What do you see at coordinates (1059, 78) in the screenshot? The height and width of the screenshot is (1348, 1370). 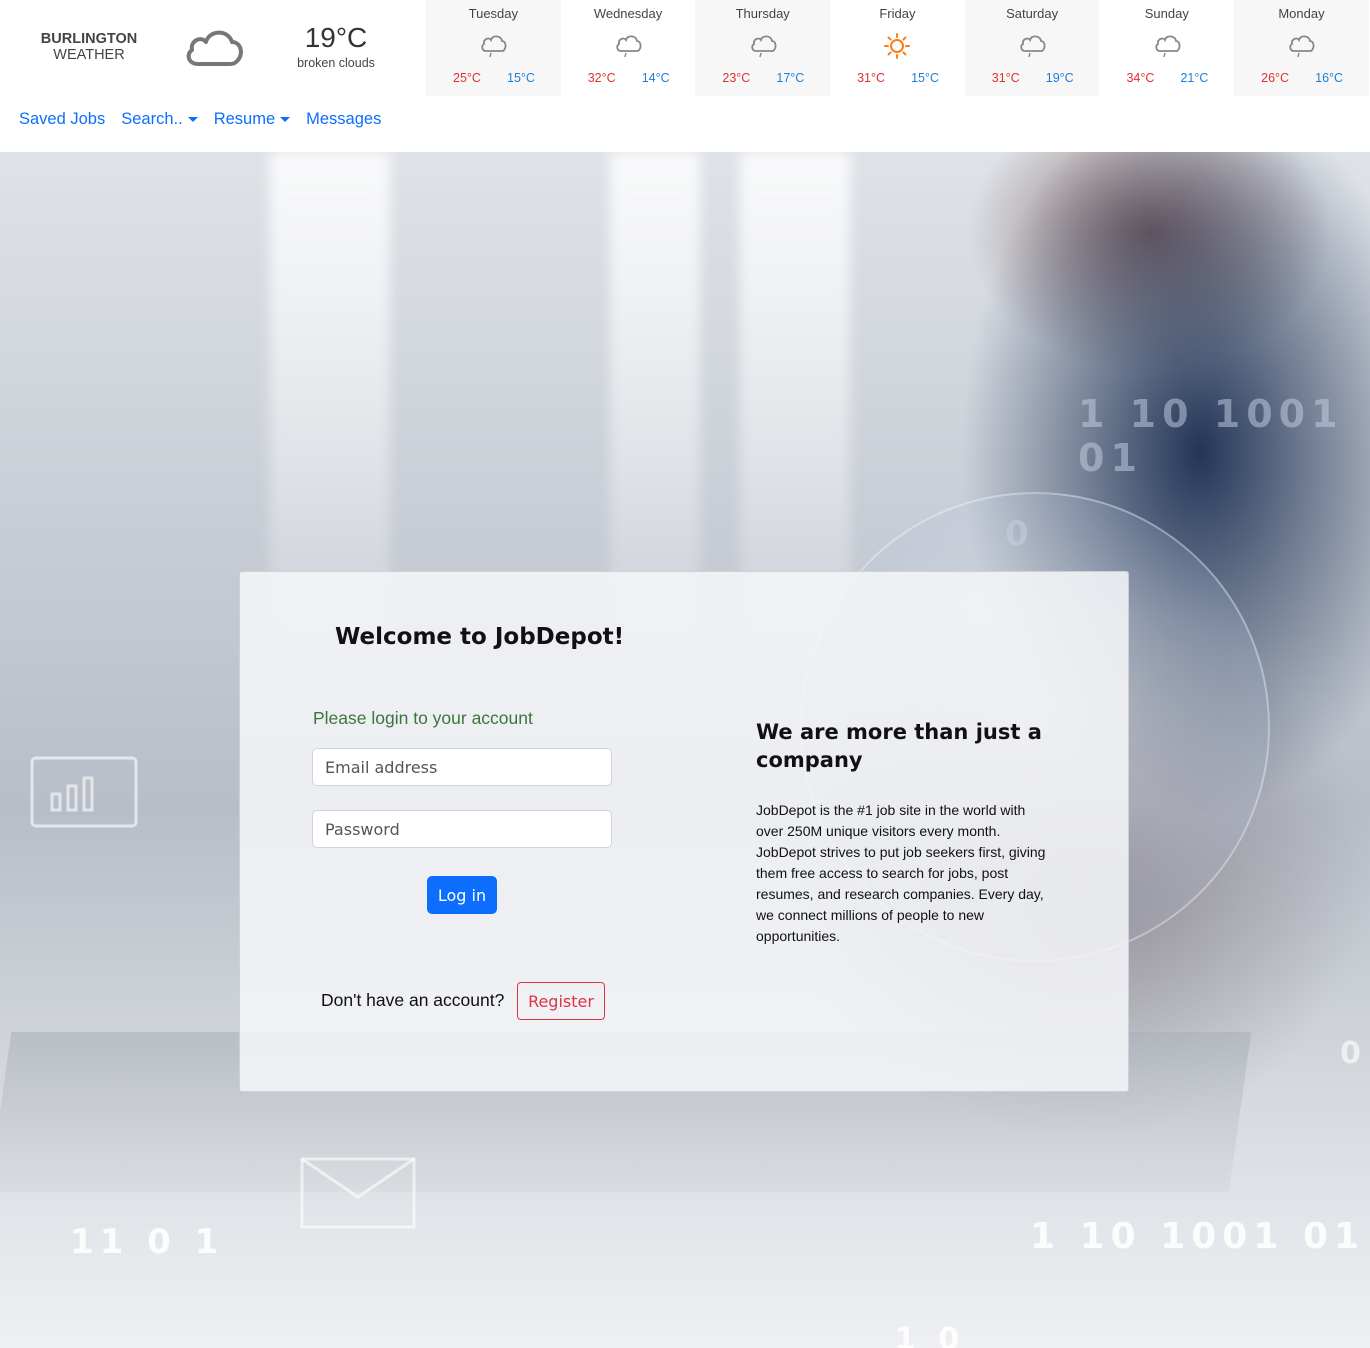 I see `forecast-low: 19°C` at bounding box center [1059, 78].